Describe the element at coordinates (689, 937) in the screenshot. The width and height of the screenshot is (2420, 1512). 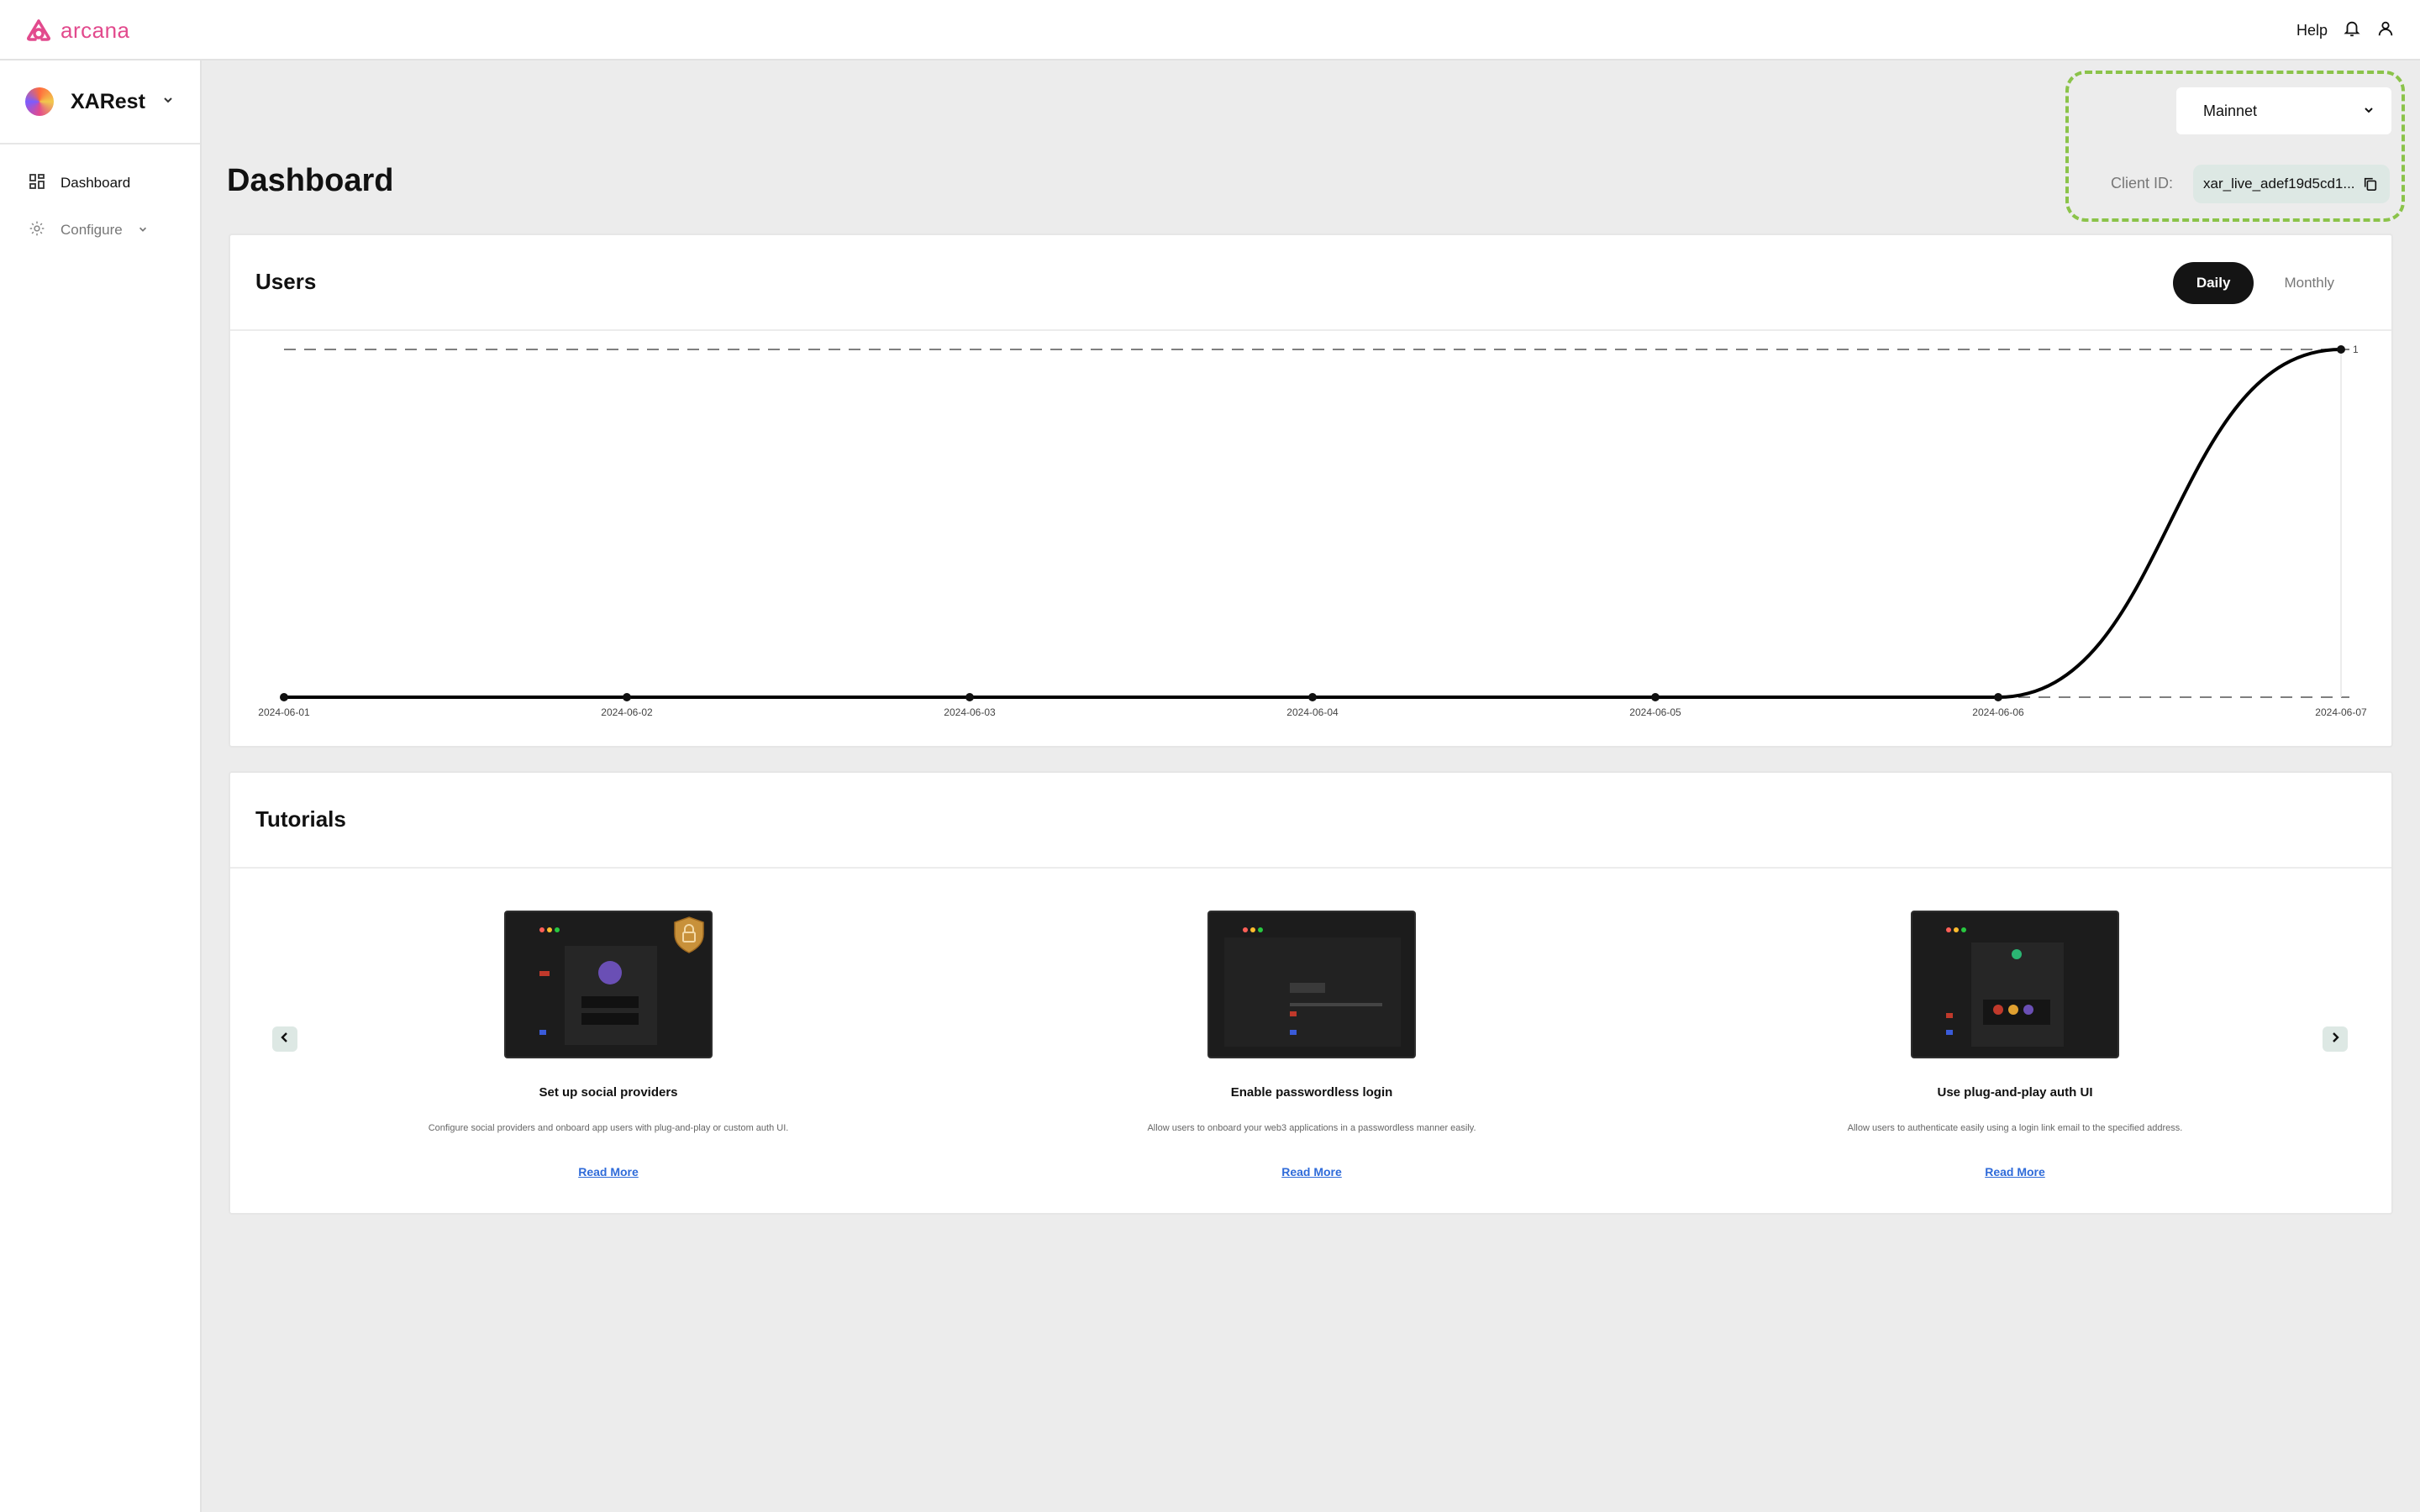
I see `lock-shield-icon` at that location.